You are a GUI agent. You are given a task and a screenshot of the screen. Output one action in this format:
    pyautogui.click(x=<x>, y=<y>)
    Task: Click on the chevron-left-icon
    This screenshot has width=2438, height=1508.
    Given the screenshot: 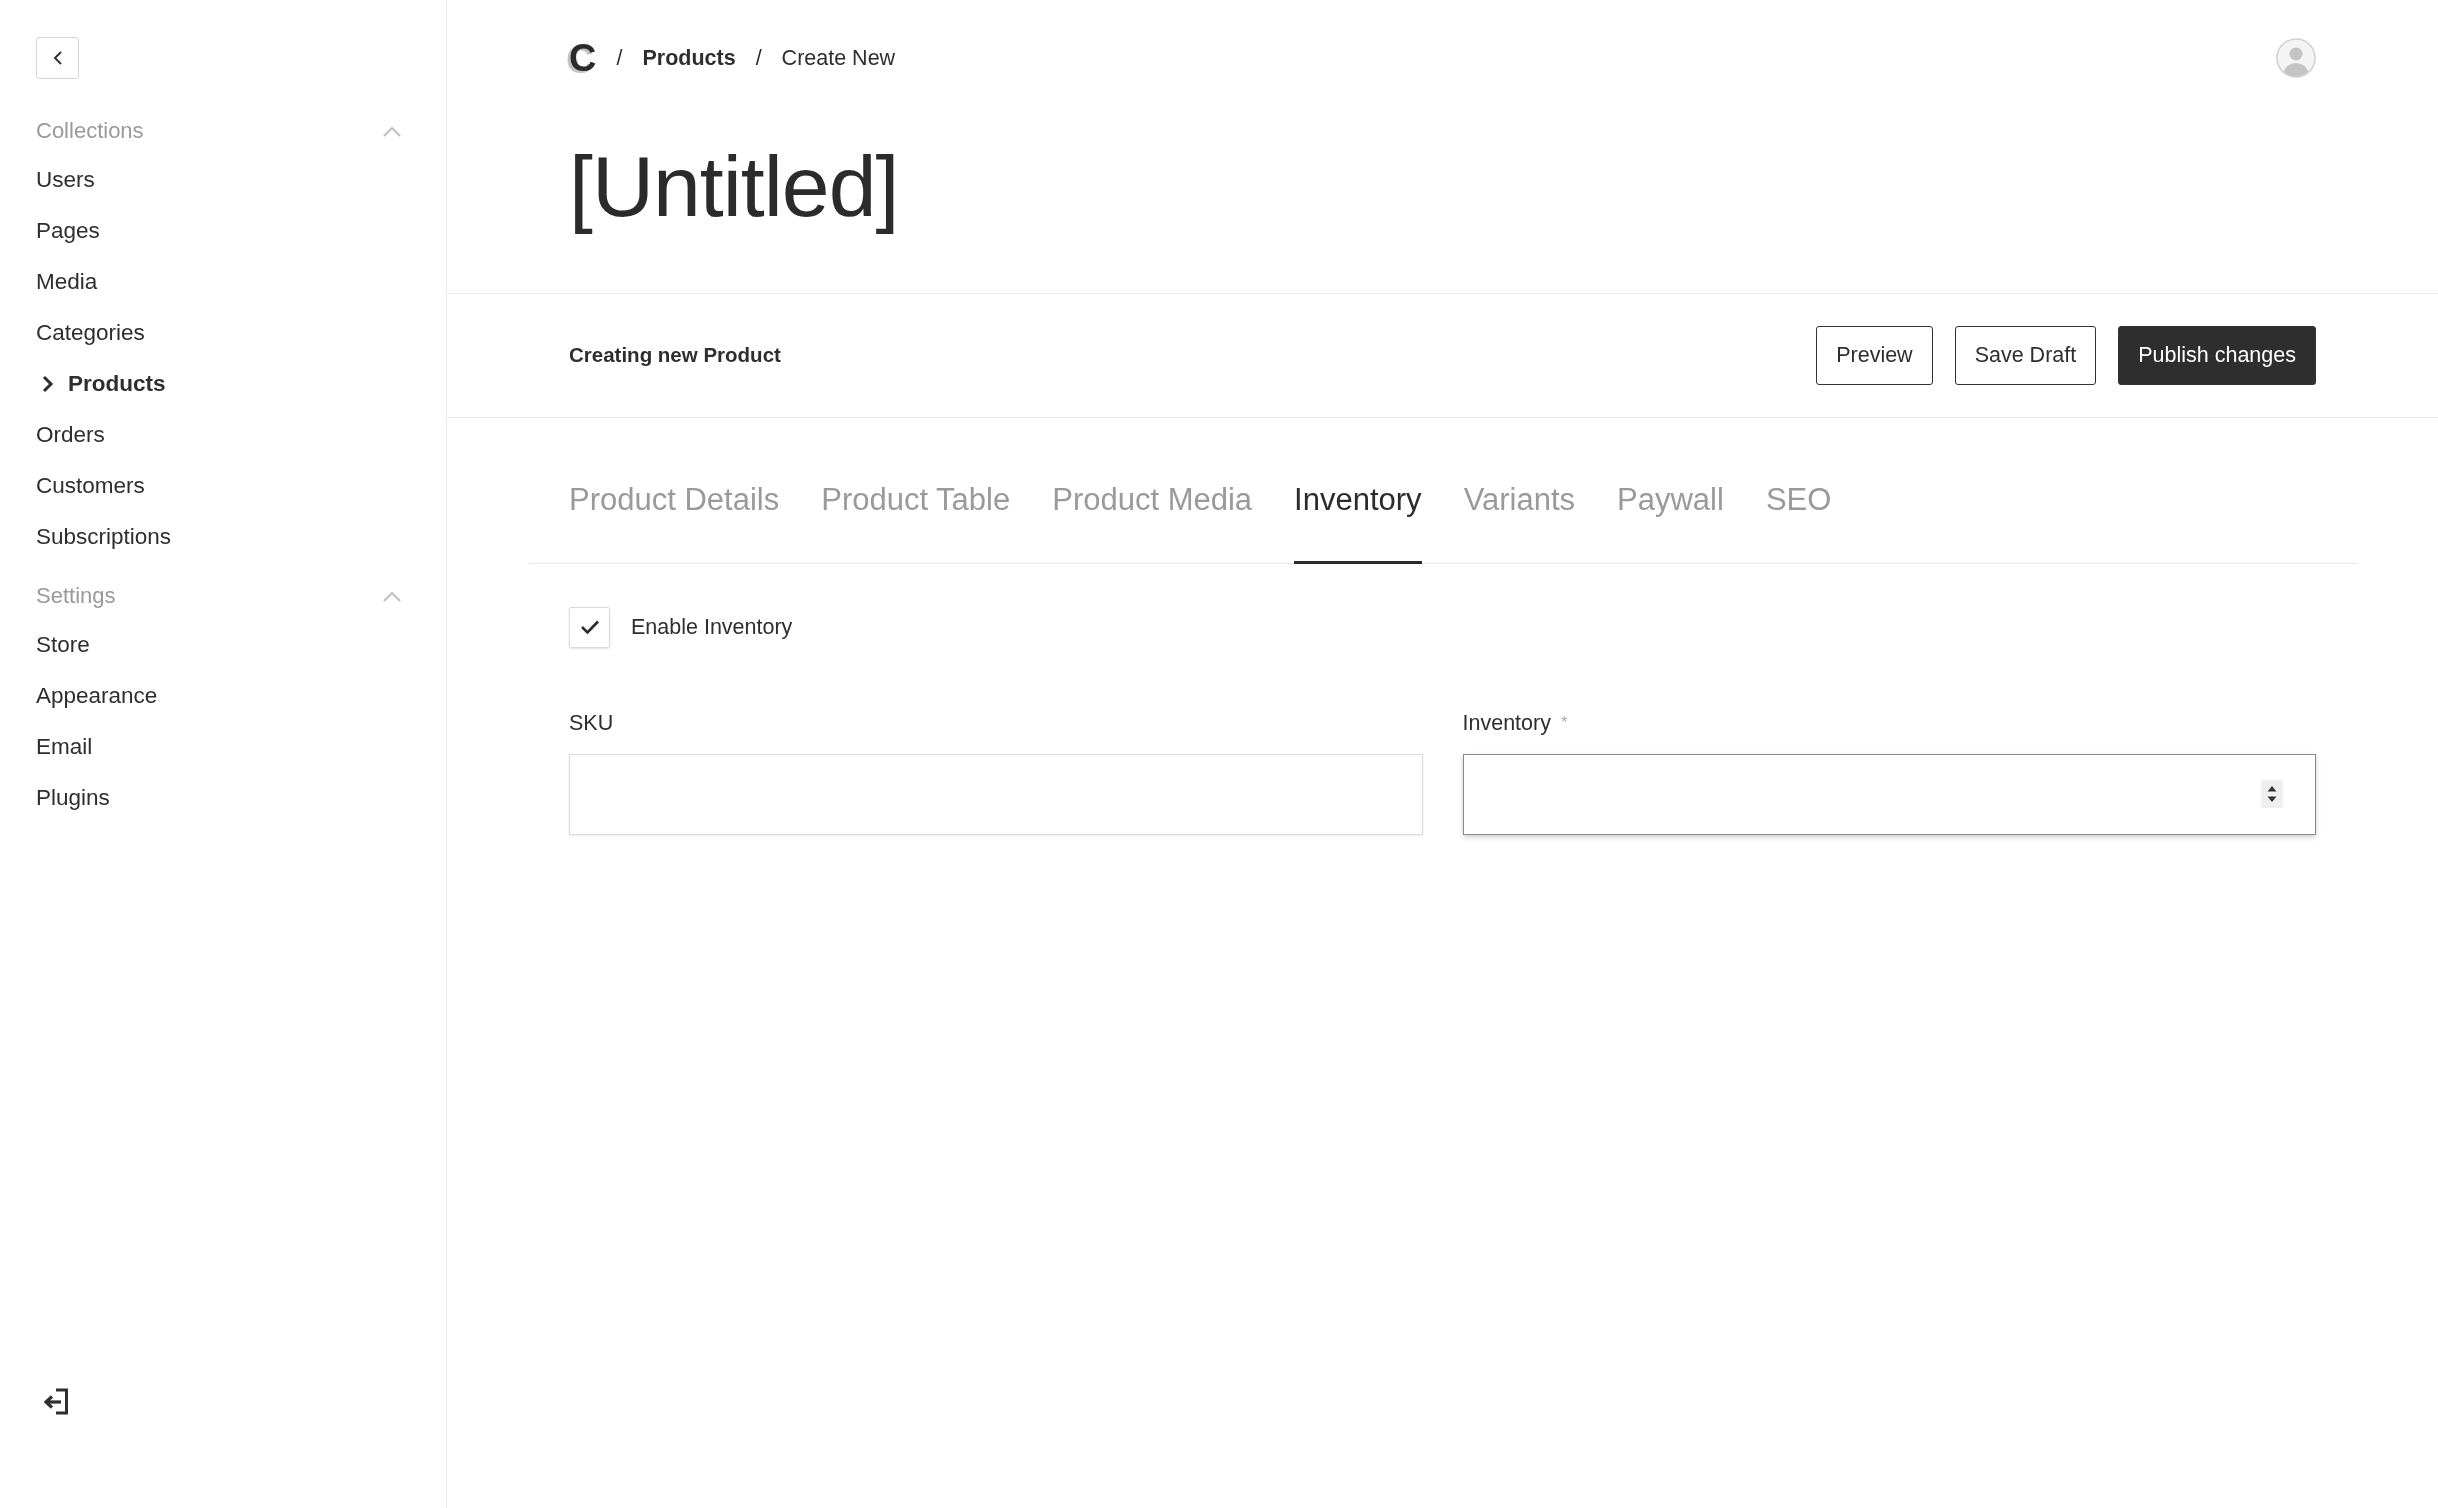 What is the action you would take?
    pyautogui.click(x=57, y=58)
    